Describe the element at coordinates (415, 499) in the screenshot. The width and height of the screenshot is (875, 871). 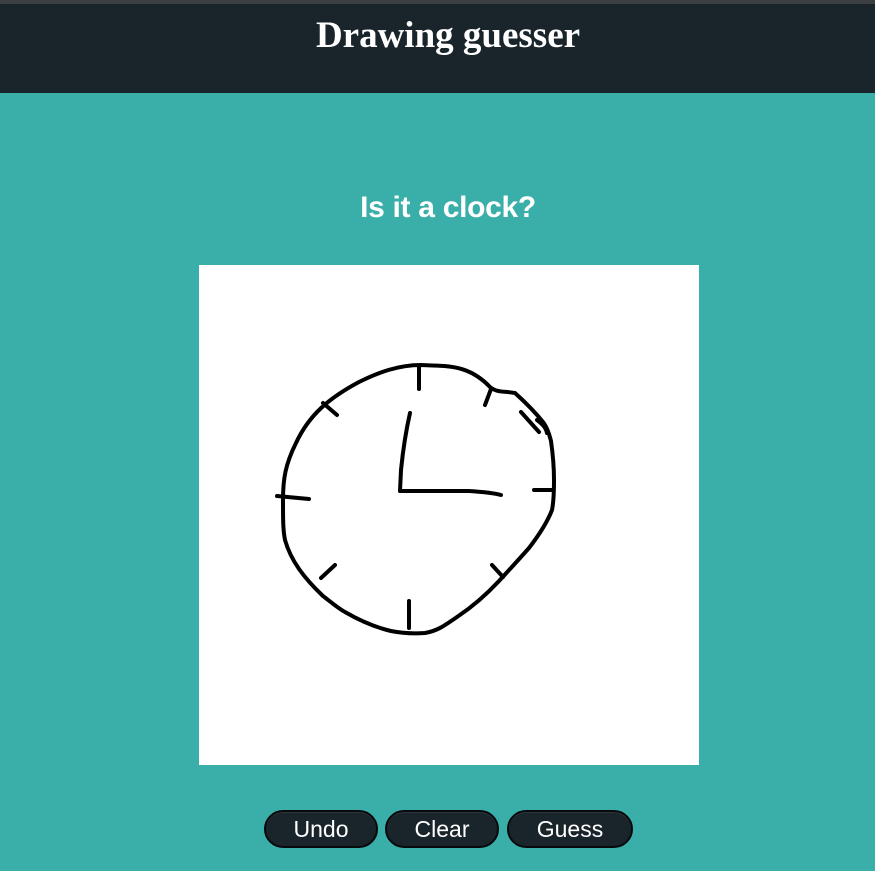
I see `clock-sketch` at that location.